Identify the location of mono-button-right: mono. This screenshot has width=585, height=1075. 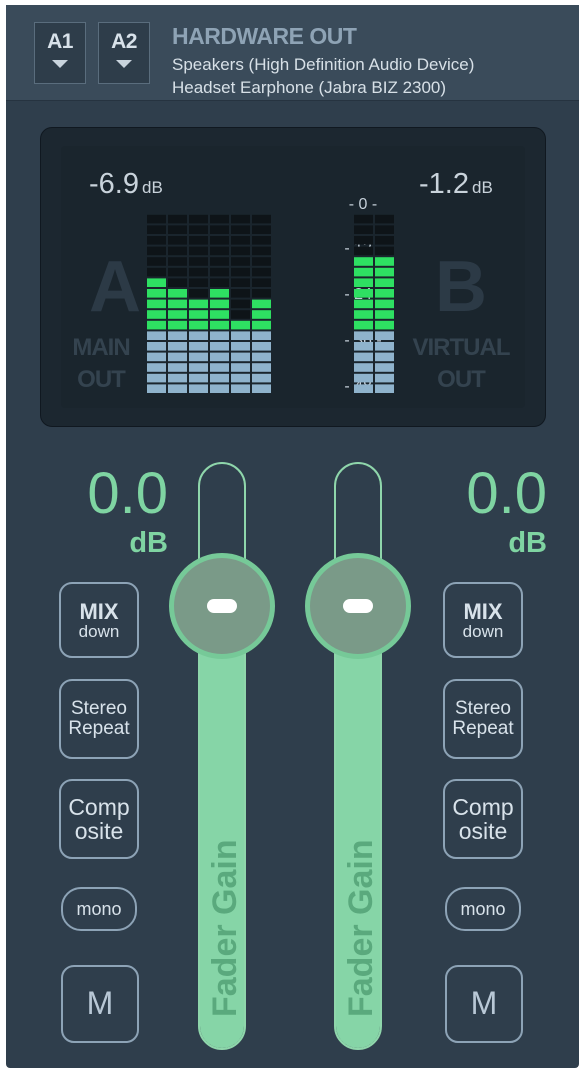
(483, 909).